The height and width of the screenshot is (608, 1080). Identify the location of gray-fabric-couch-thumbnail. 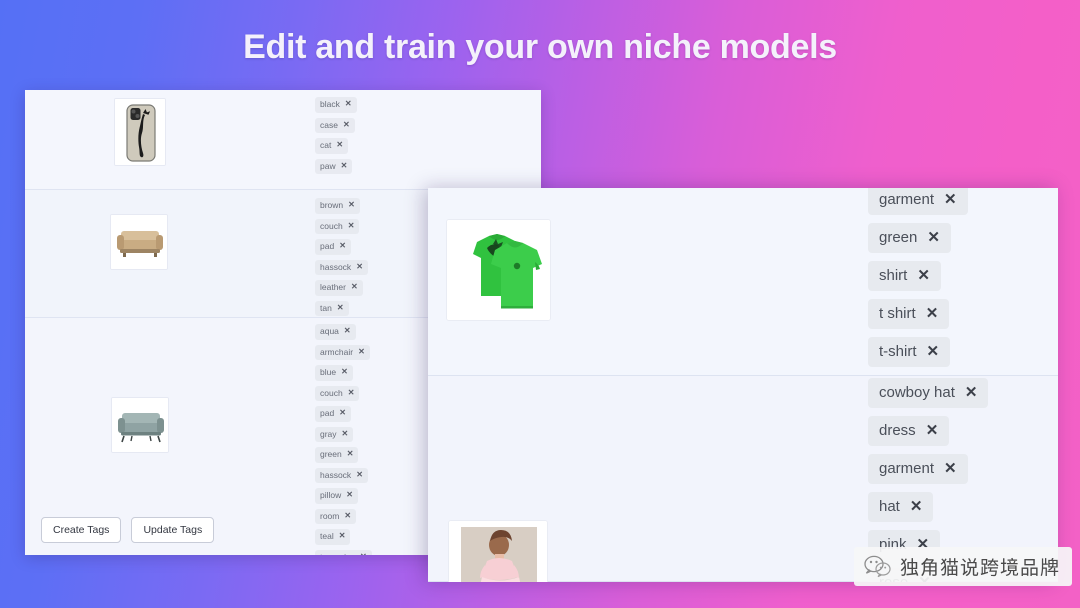
(140, 425).